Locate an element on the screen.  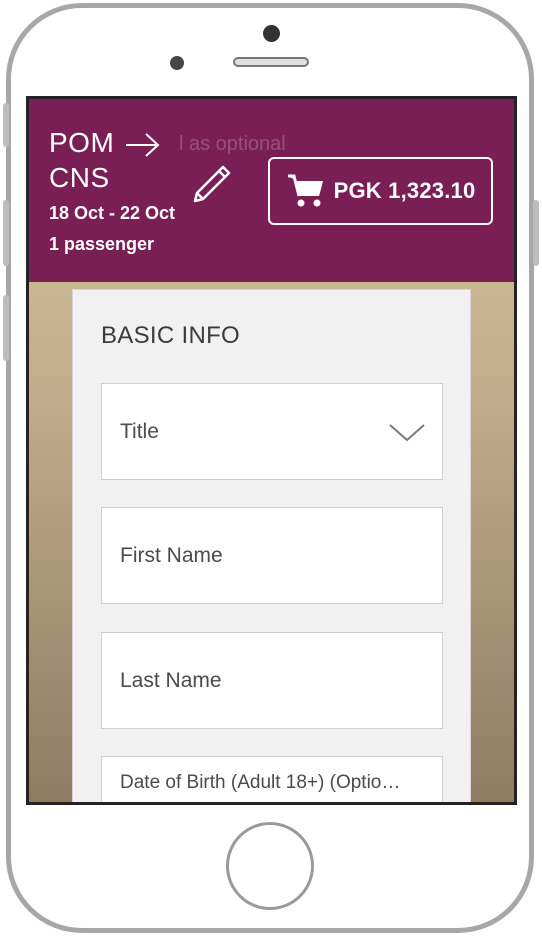
route-origin: POM is located at coordinates (82, 142).